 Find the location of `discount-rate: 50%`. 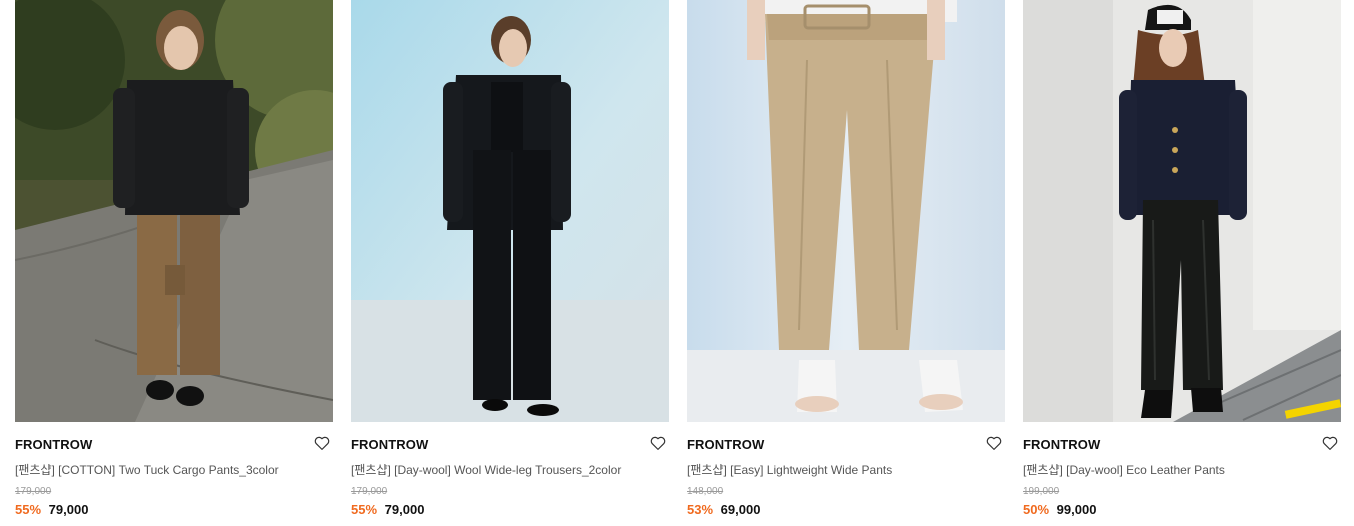

discount-rate: 50% is located at coordinates (1036, 509).